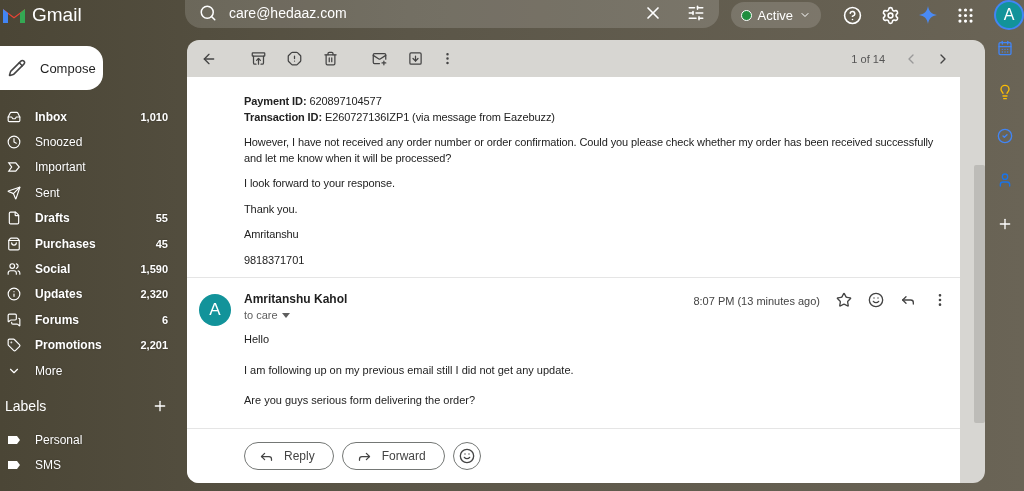 Image resolution: width=1024 pixels, height=491 pixels. What do you see at coordinates (775, 15) in the screenshot?
I see `status-button: Active` at bounding box center [775, 15].